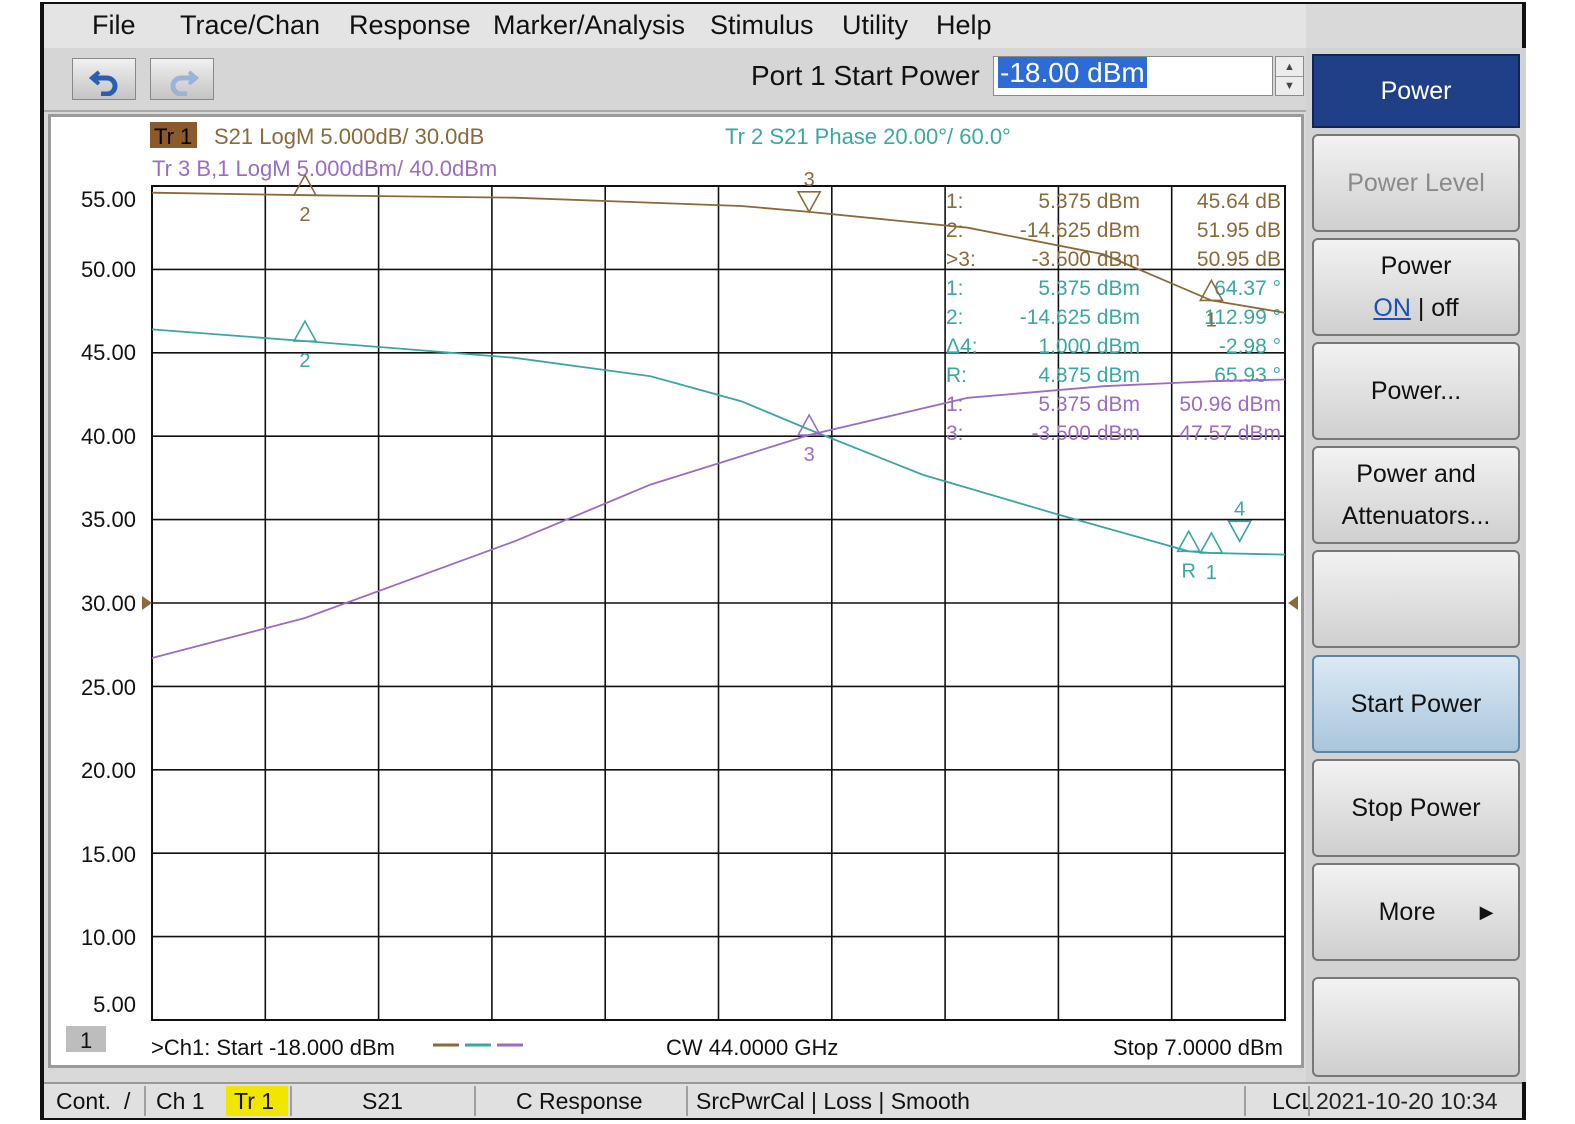  Describe the element at coordinates (83, 1101) in the screenshot. I see `status-cont: Cont.` at that location.